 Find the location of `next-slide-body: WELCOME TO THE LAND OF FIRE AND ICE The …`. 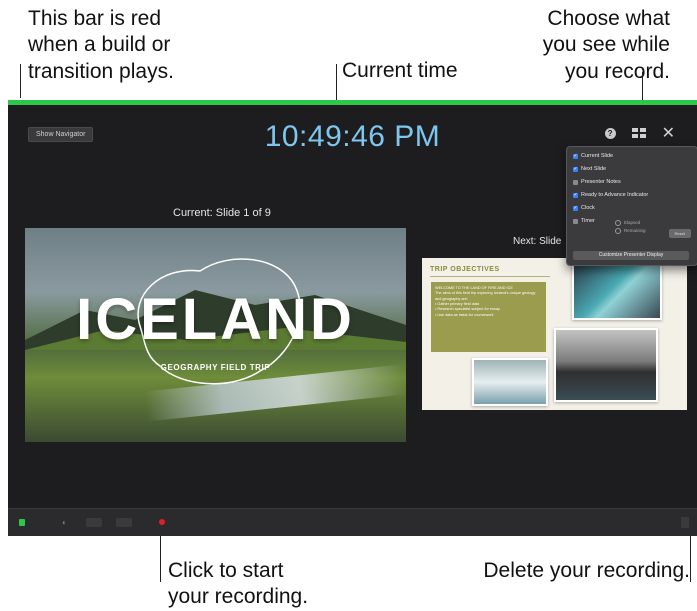

next-slide-body: WELCOME TO THE LAND OF FIRE AND ICE The … is located at coordinates (488, 317).